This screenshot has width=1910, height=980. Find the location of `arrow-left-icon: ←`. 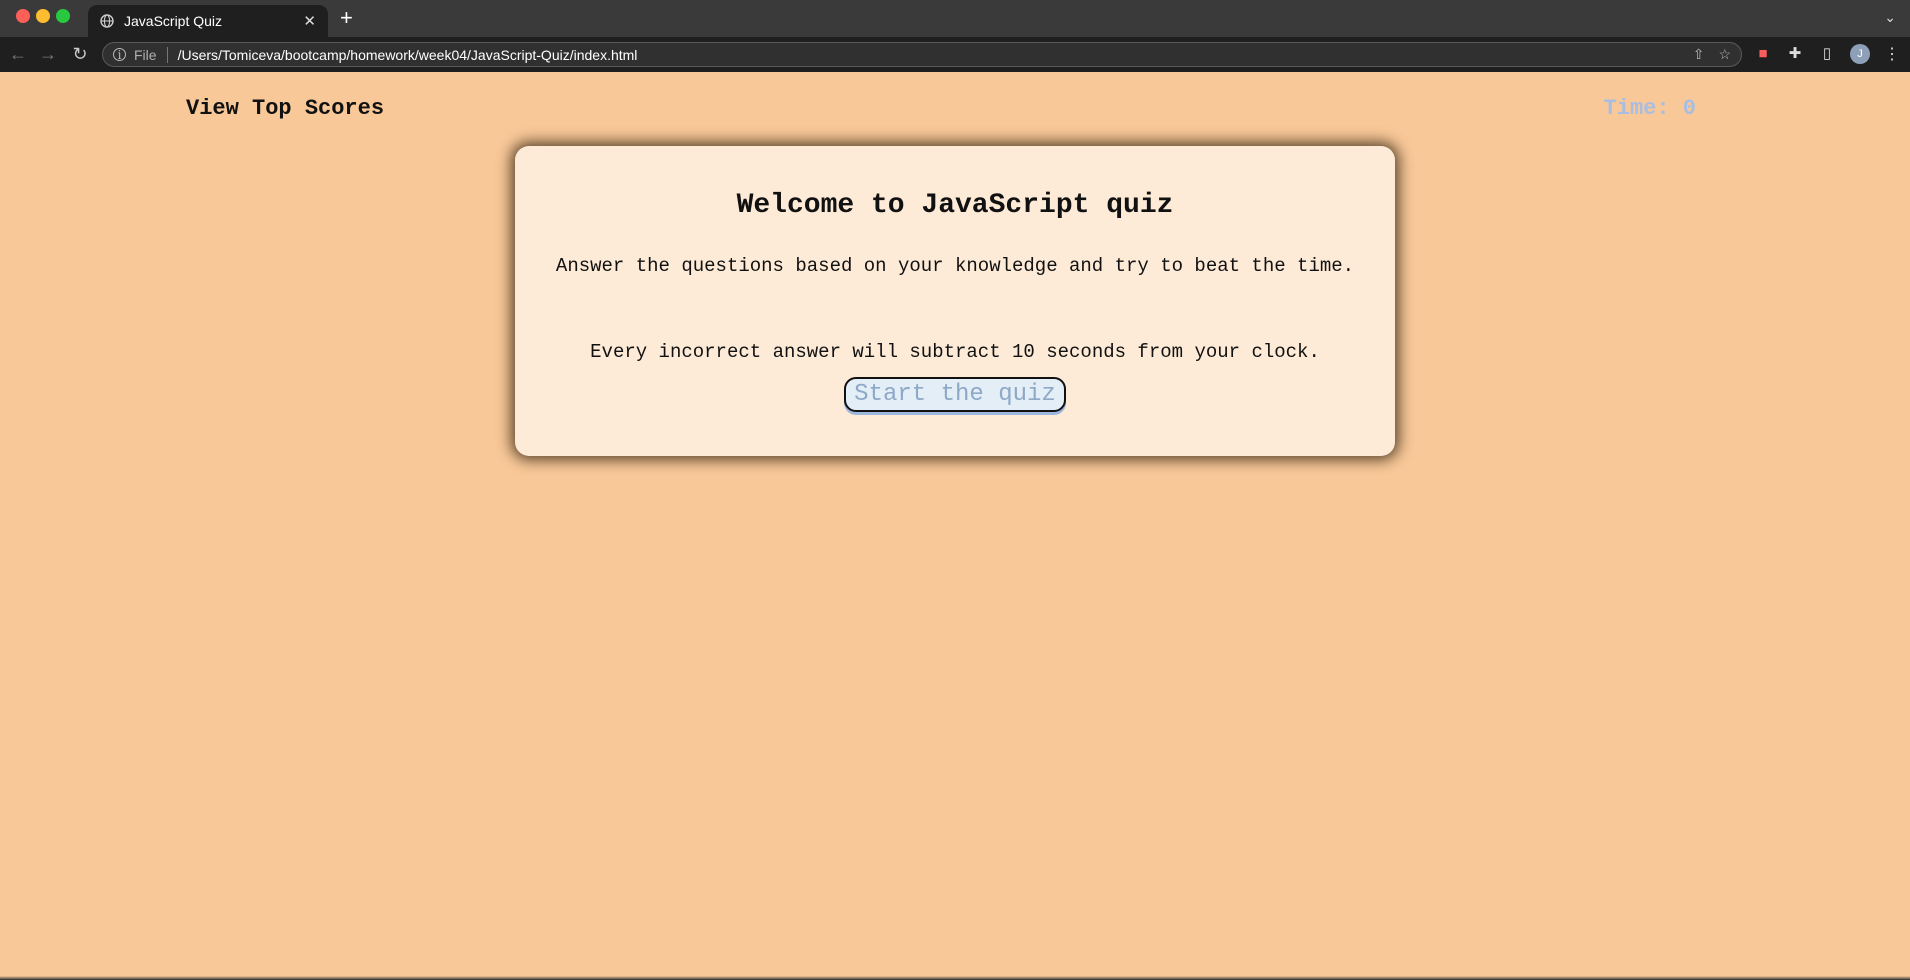

arrow-left-icon: ← is located at coordinates (18, 54).